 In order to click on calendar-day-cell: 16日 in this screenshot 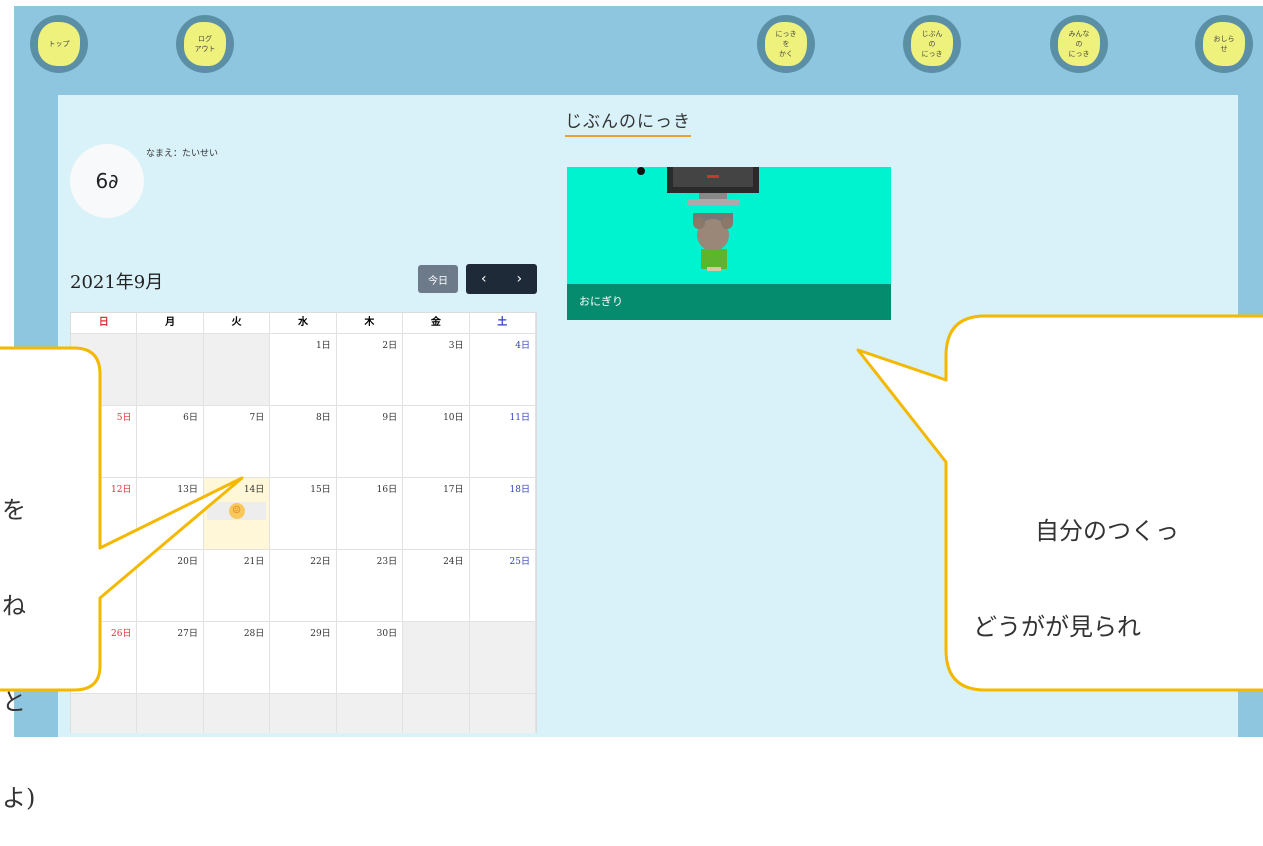, I will do `click(370, 513)`.